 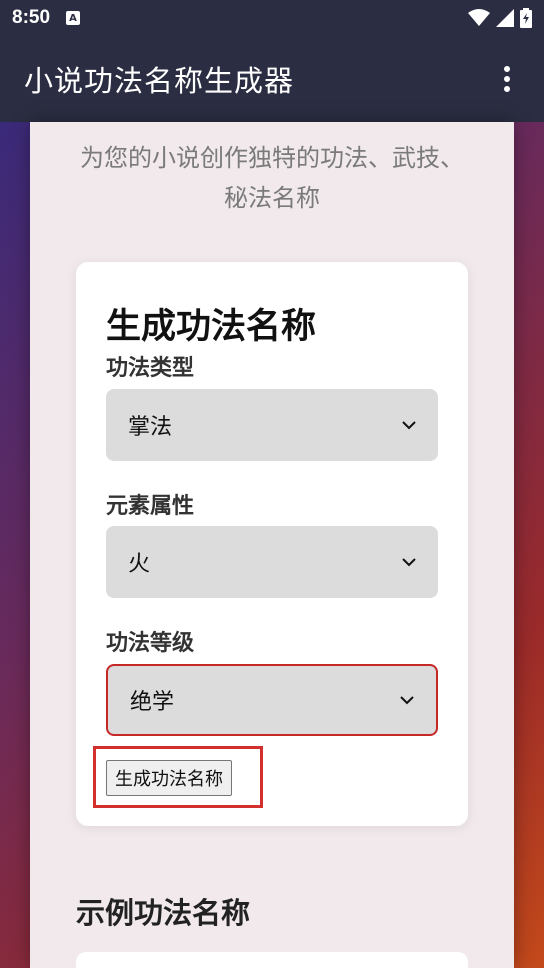 What do you see at coordinates (272, 18) in the screenshot?
I see `status-bar: 8:50 A` at bounding box center [272, 18].